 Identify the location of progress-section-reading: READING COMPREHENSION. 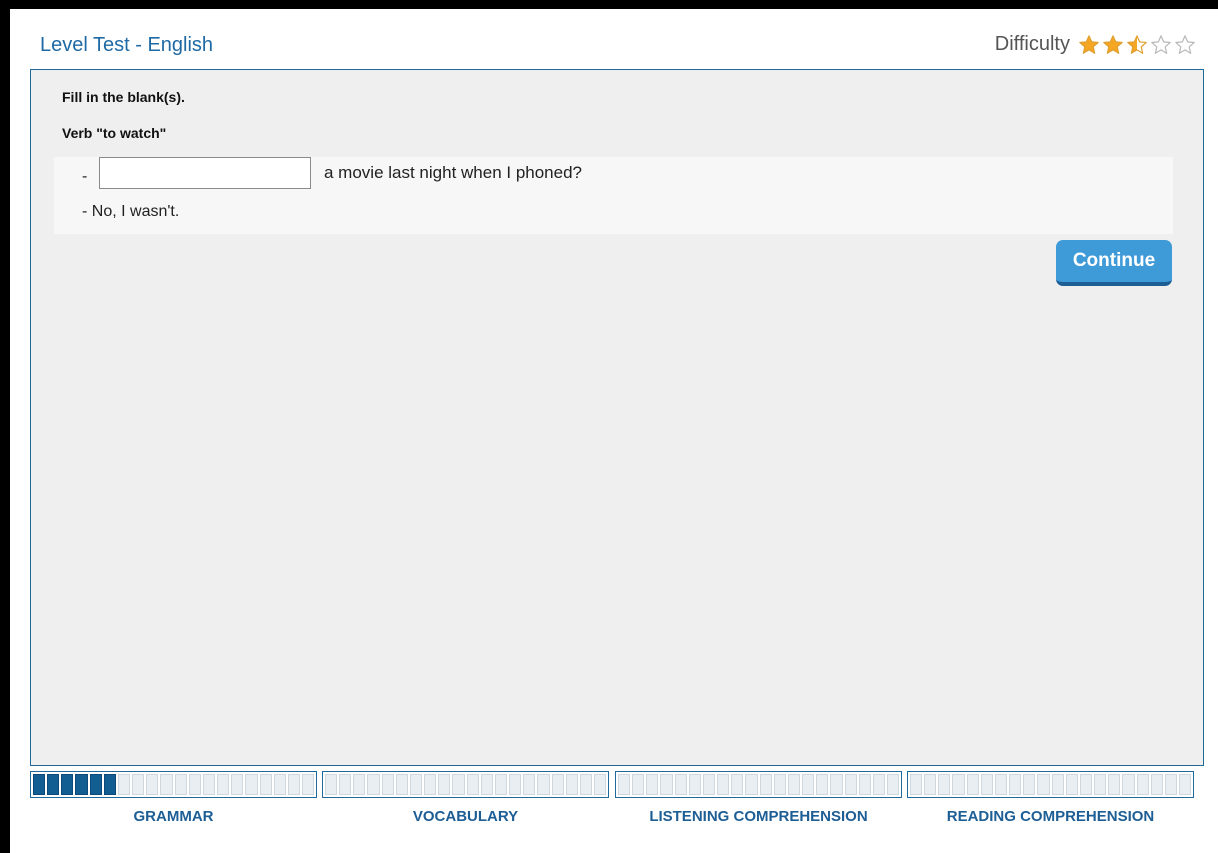
(1050, 806).